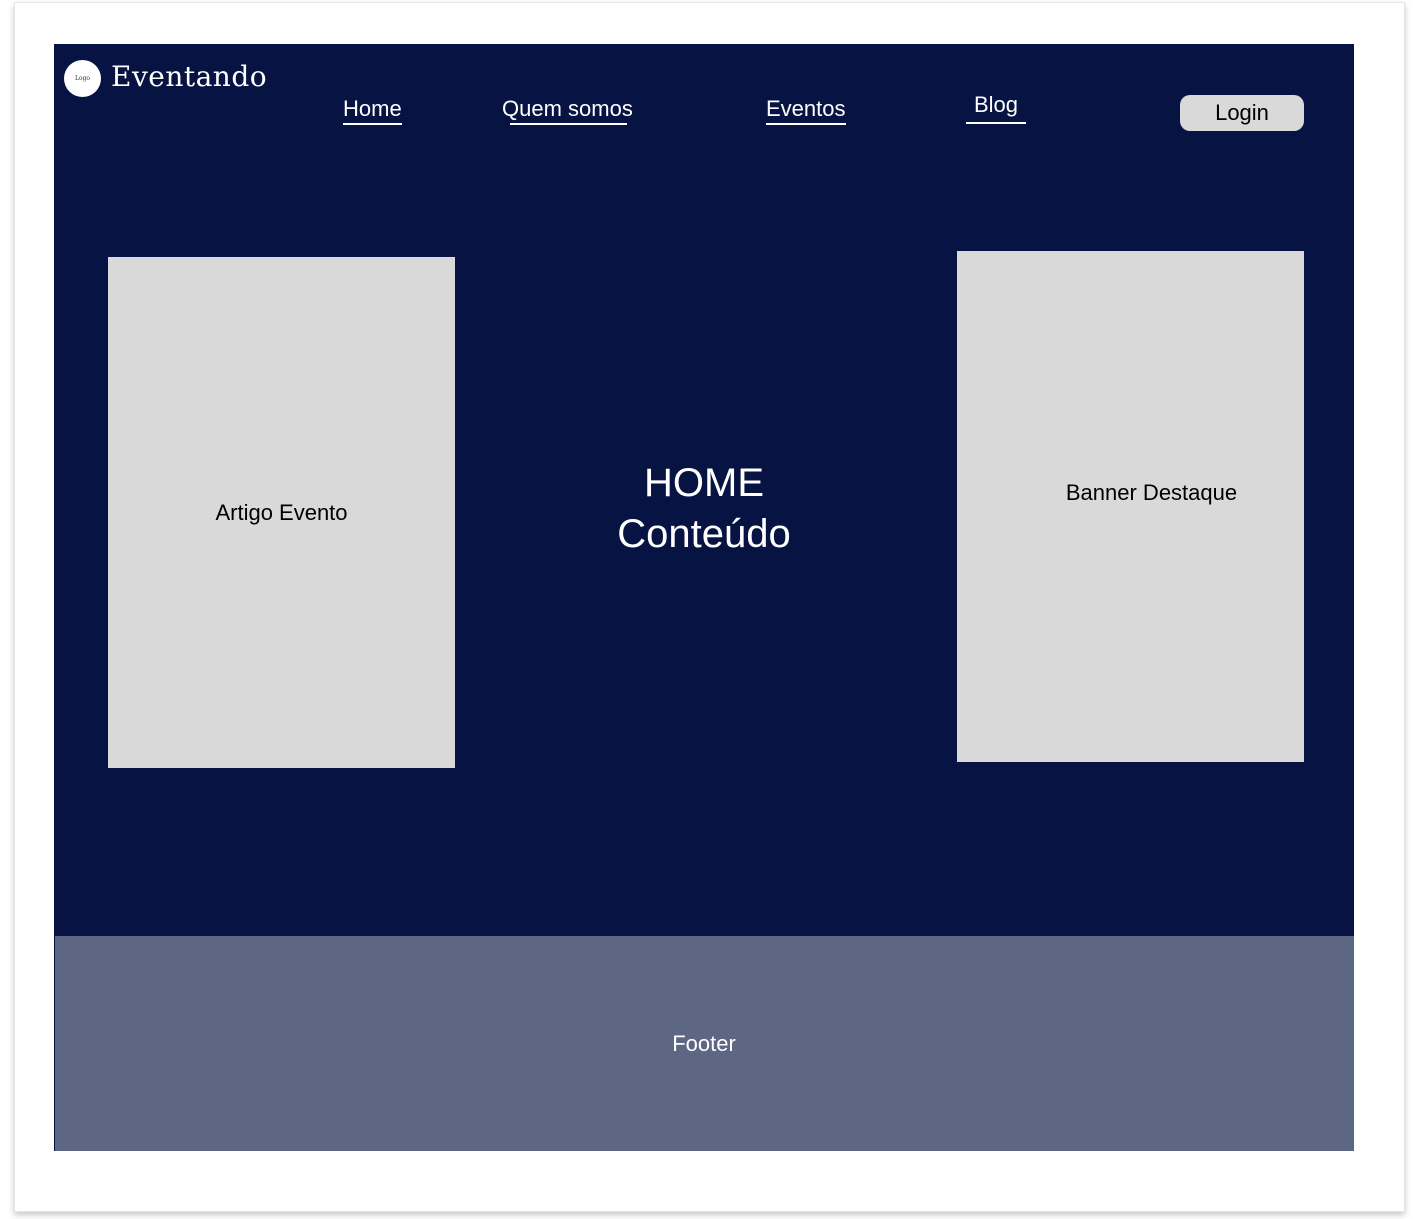 The height and width of the screenshot is (1219, 1413). I want to click on nav-link-quem-somos-label: Quem somos, so click(567, 108).